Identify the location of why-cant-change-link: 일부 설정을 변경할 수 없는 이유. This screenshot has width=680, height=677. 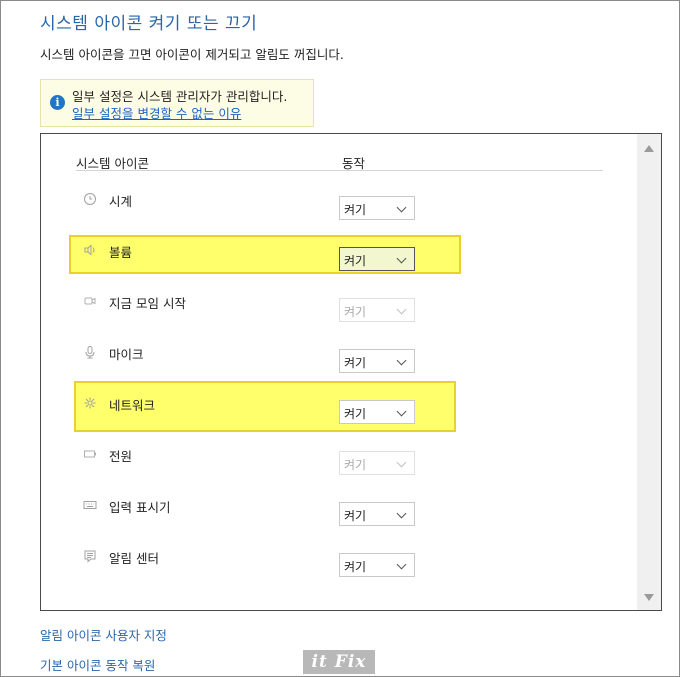
(156, 112).